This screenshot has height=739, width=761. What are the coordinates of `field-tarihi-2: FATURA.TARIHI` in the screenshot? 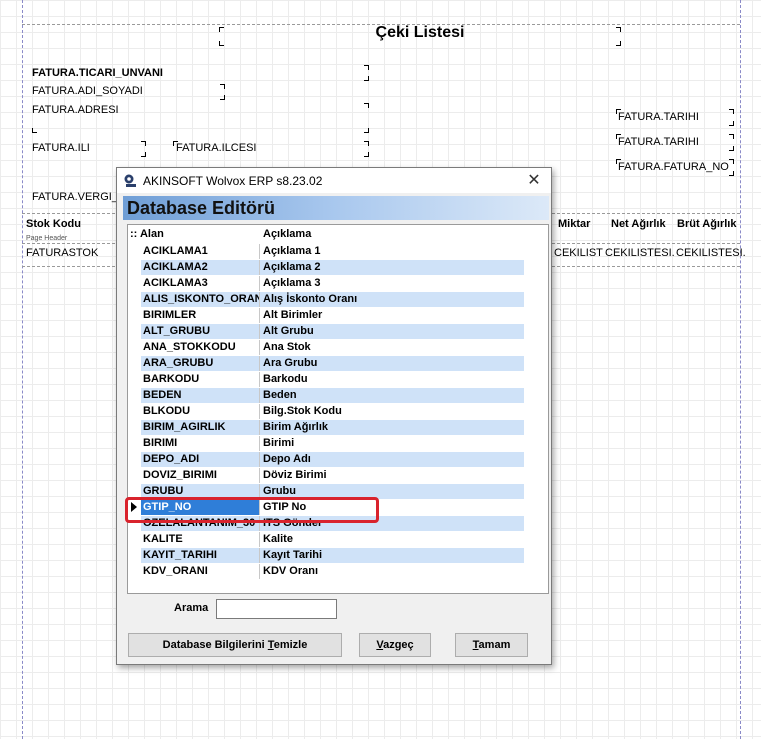 It's located at (658, 142).